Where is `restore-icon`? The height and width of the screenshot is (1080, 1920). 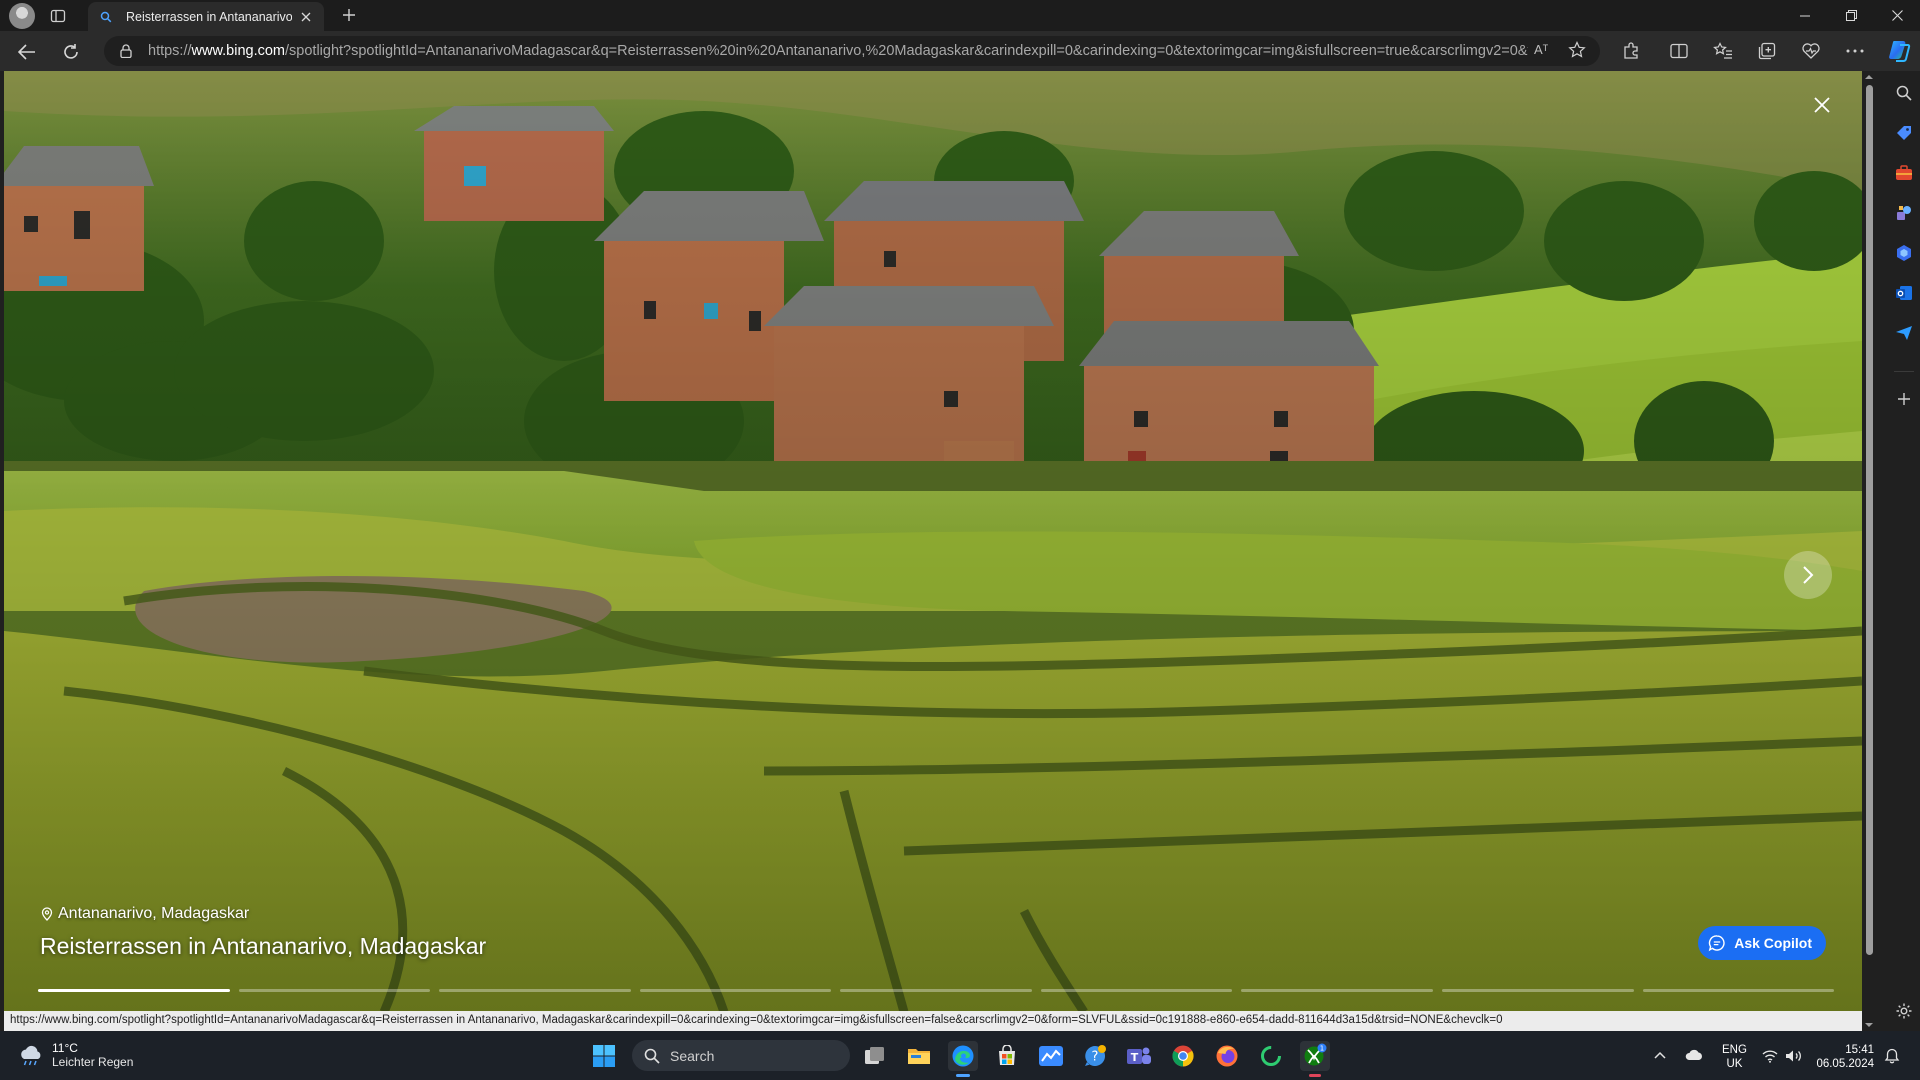 restore-icon is located at coordinates (1851, 15).